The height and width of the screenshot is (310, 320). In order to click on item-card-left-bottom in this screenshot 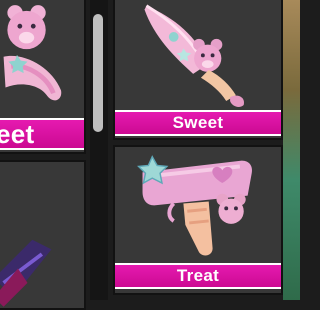, I will do `click(43, 235)`.